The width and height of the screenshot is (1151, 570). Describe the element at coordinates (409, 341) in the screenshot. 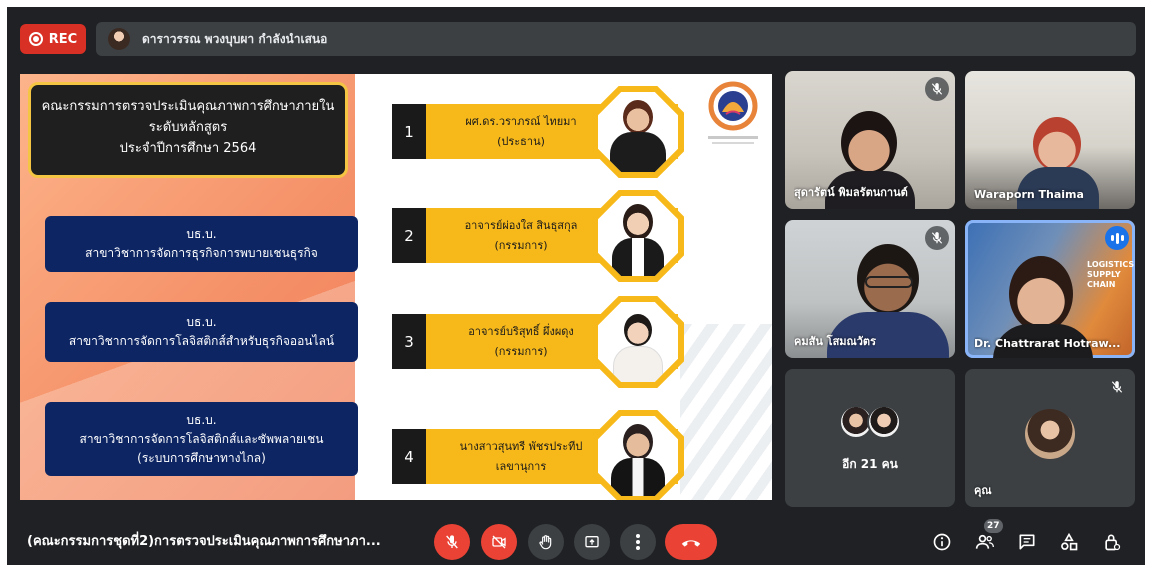

I see `member-number: 3` at that location.